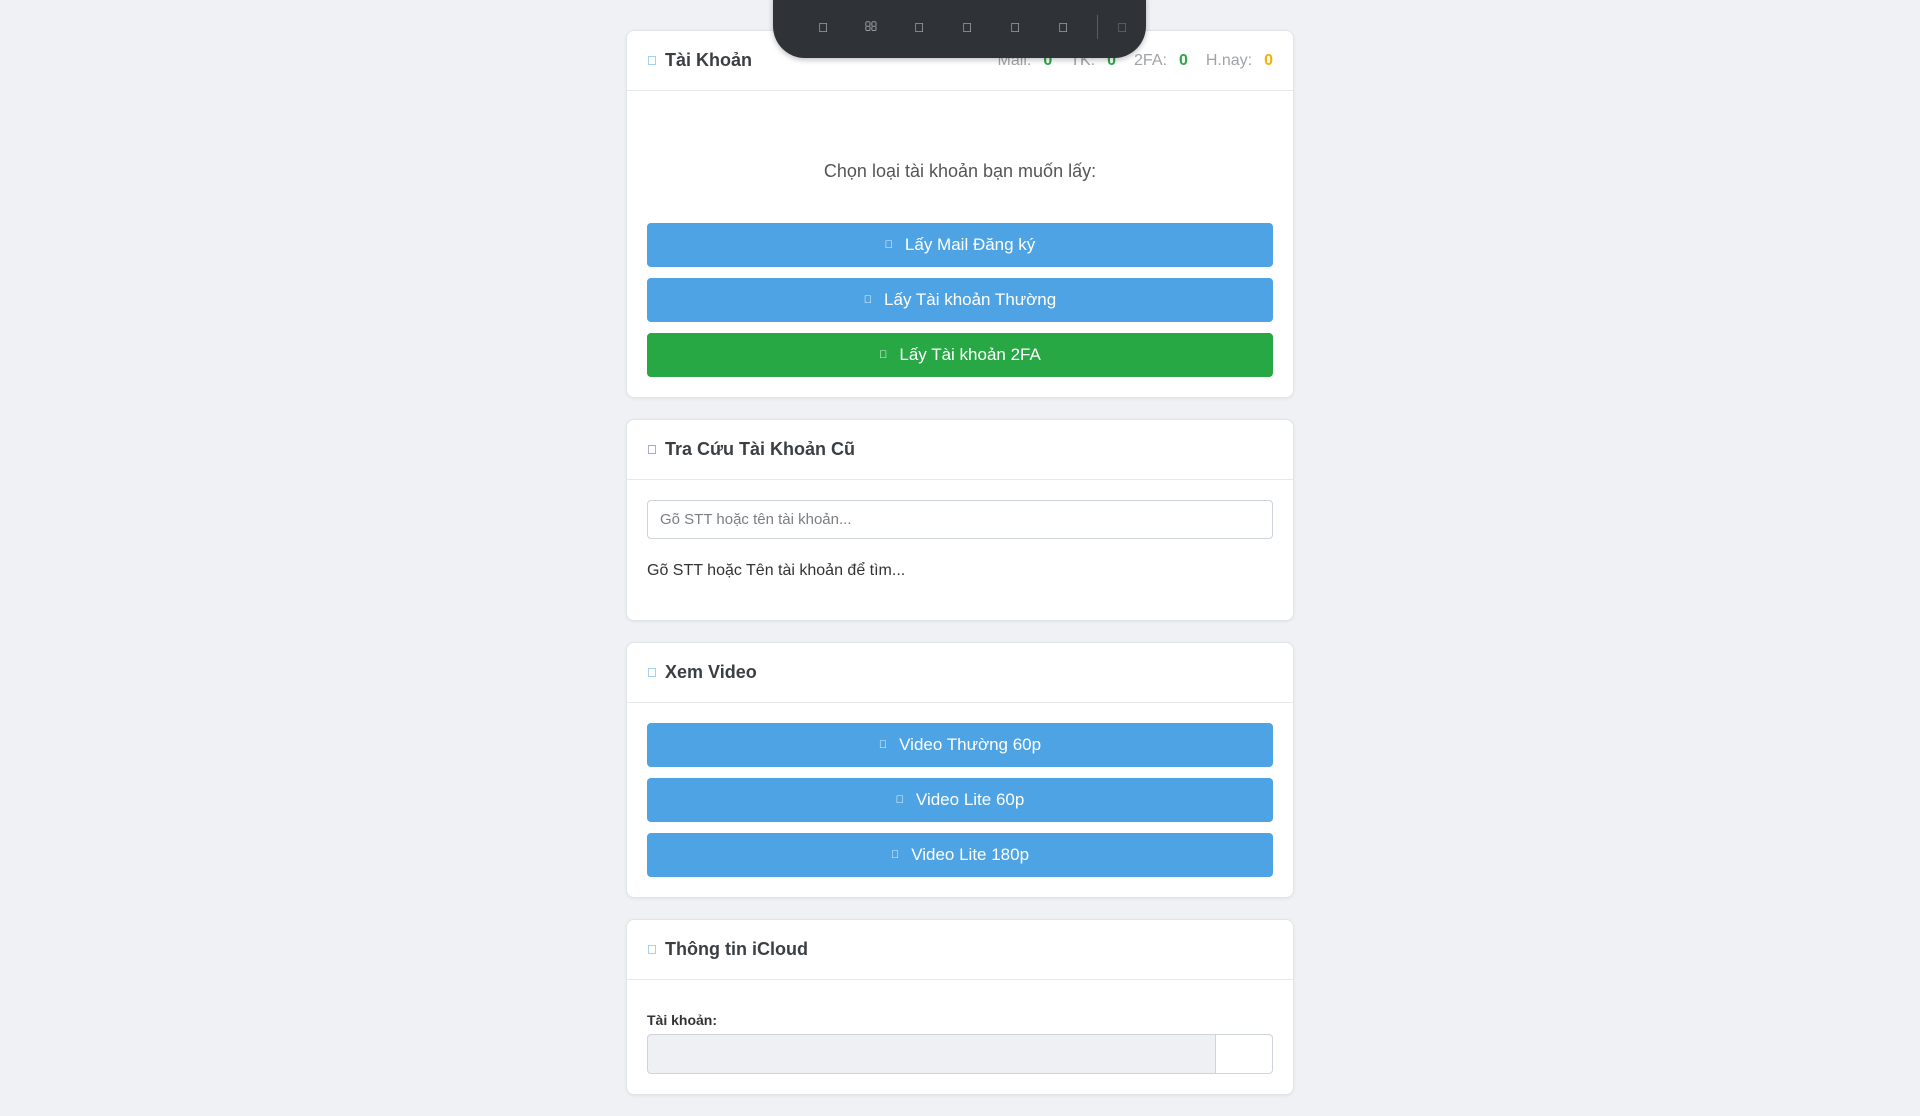 The width and height of the screenshot is (1920, 1116). I want to click on stat-today-label: H.nay:, so click(1229, 60).